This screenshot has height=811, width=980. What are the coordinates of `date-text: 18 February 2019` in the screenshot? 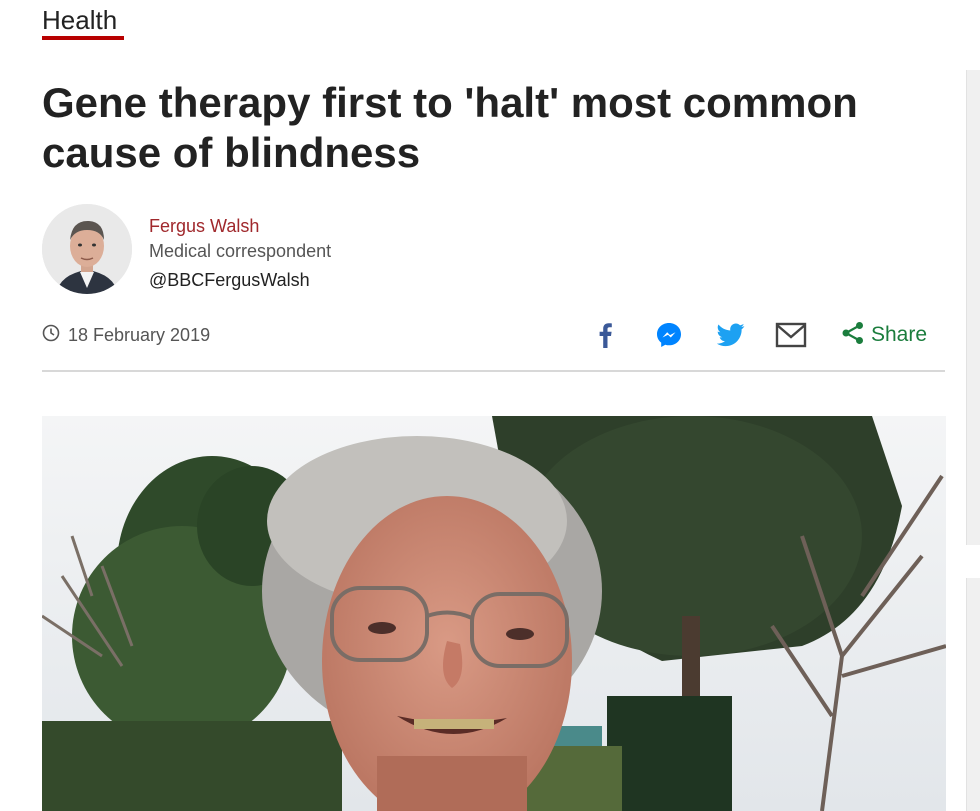 It's located at (139, 335).